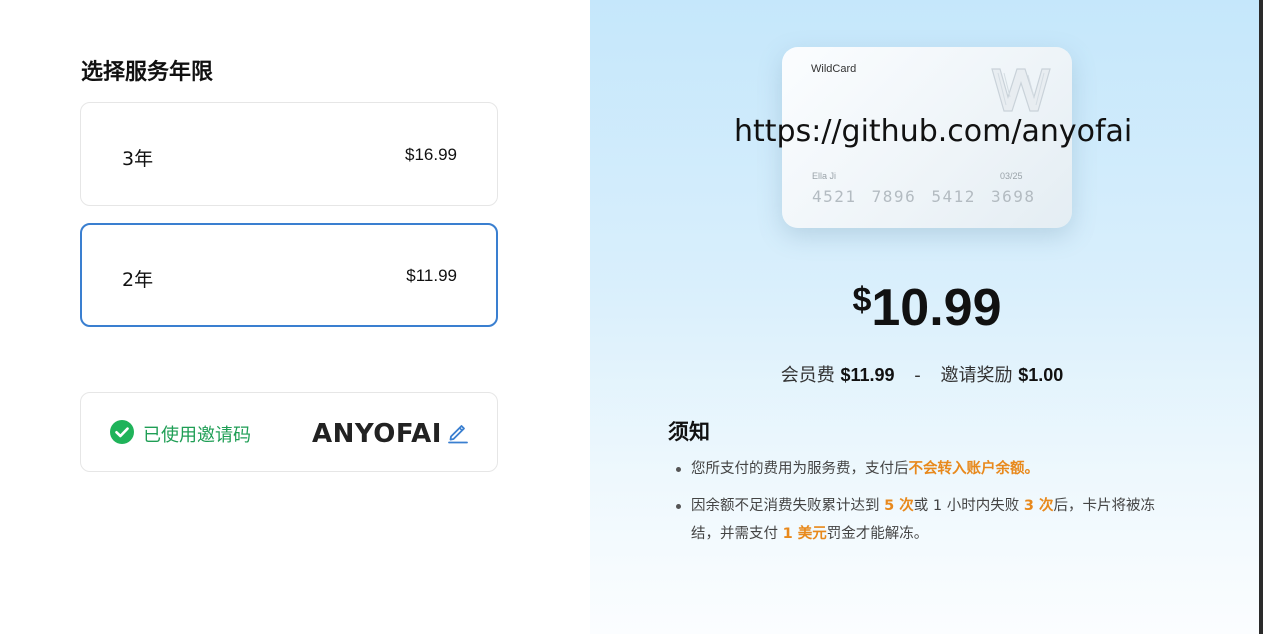 This screenshot has height=634, width=1263. Describe the element at coordinates (431, 275) in the screenshot. I see `plan-price: $11.99` at that location.